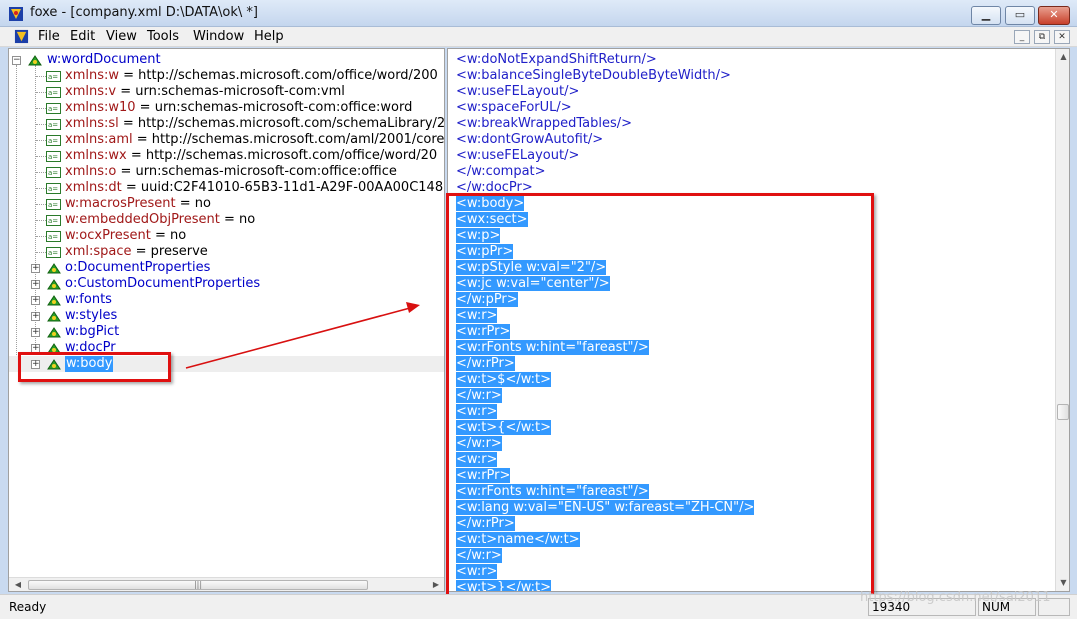 This screenshot has height=619, width=1077. I want to click on tree-node-child: + w:styles, so click(226, 316).